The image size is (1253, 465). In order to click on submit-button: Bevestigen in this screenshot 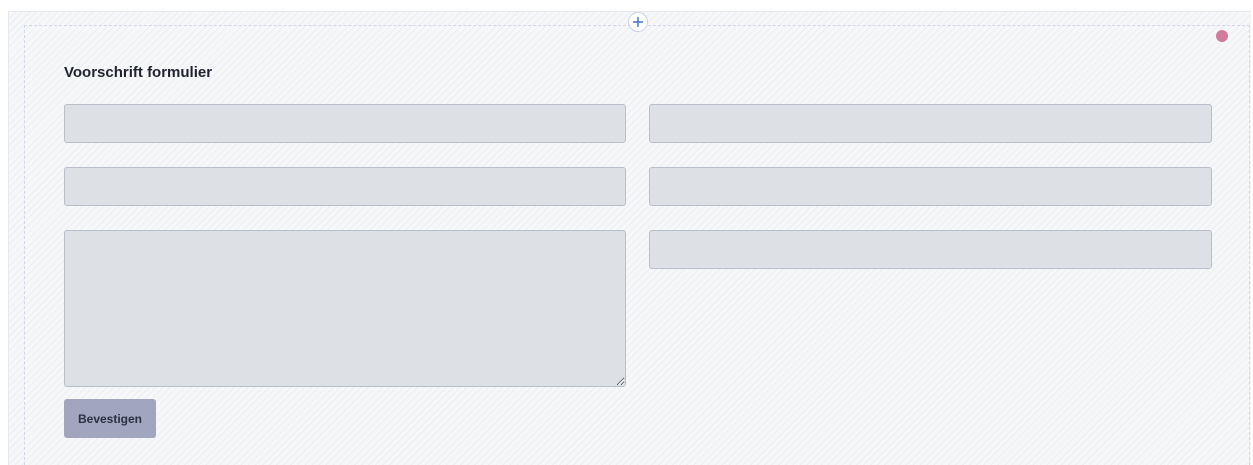, I will do `click(110, 418)`.